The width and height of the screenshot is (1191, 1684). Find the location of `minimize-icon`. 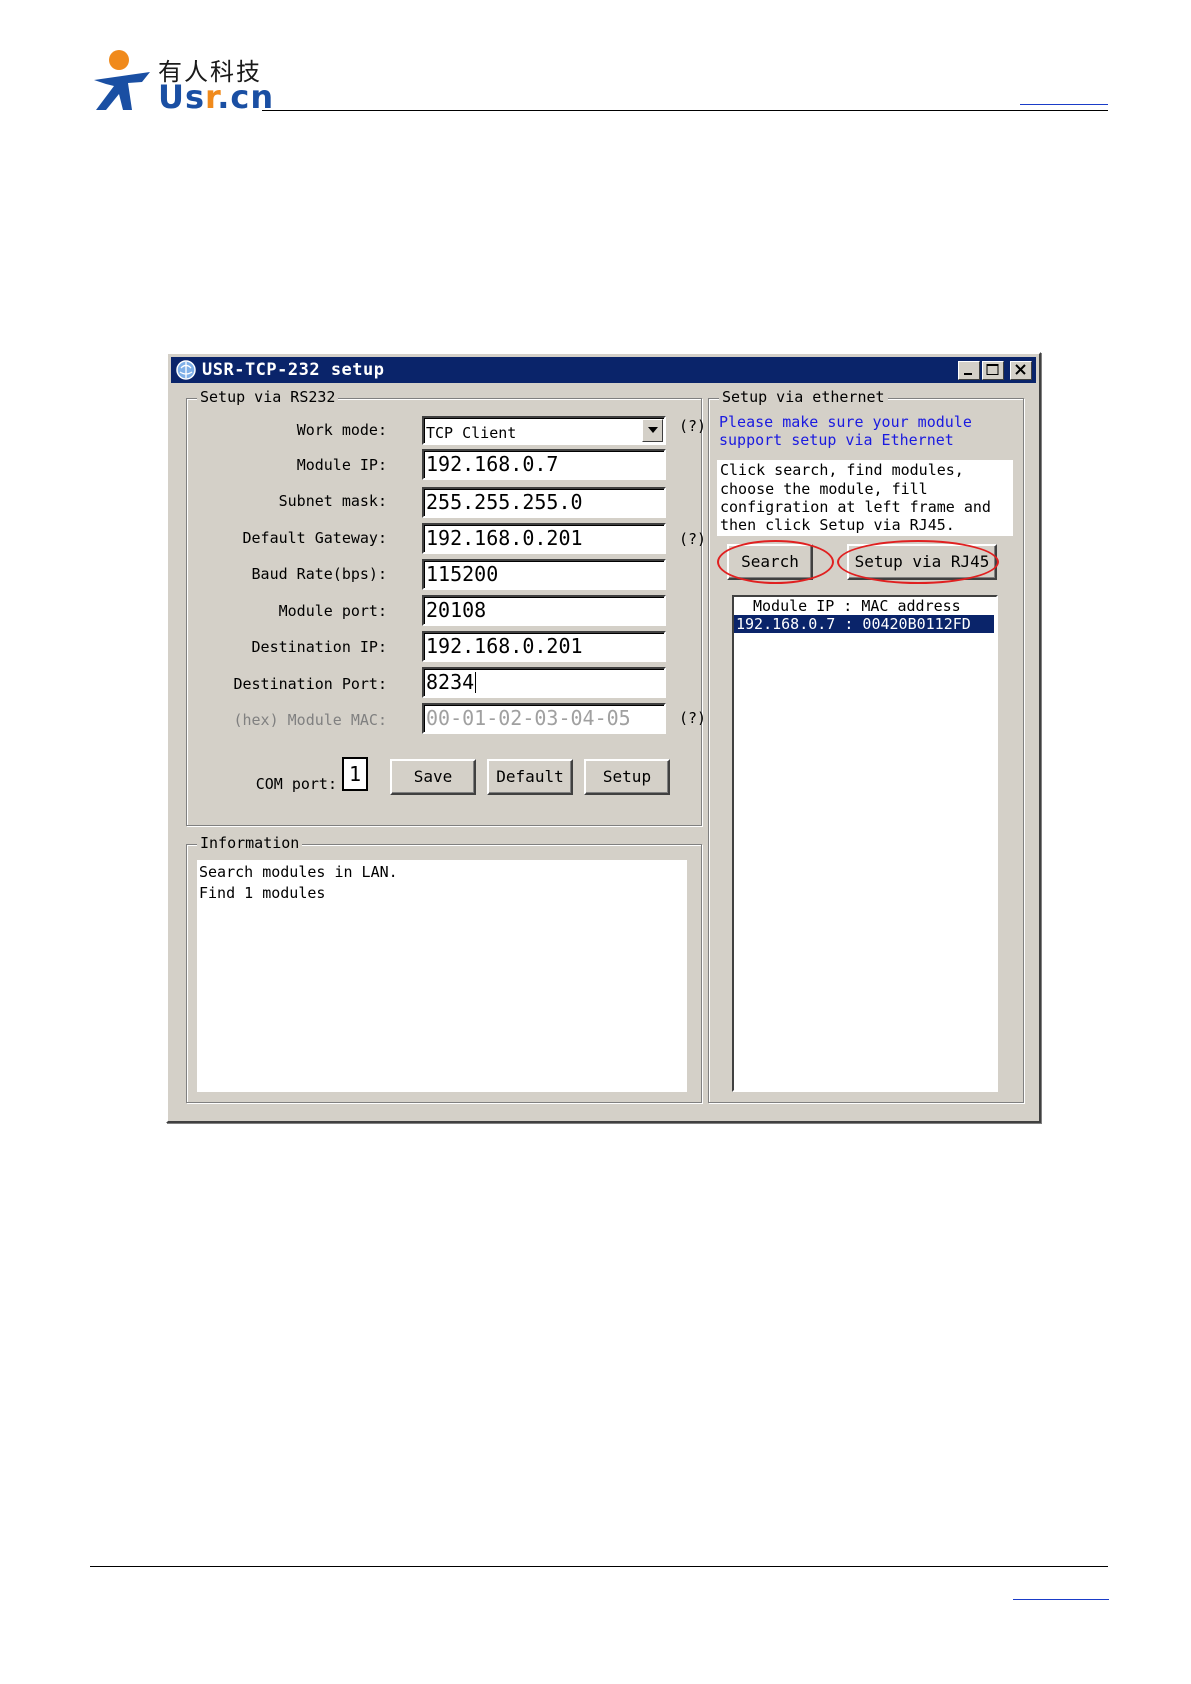

minimize-icon is located at coordinates (968, 374).